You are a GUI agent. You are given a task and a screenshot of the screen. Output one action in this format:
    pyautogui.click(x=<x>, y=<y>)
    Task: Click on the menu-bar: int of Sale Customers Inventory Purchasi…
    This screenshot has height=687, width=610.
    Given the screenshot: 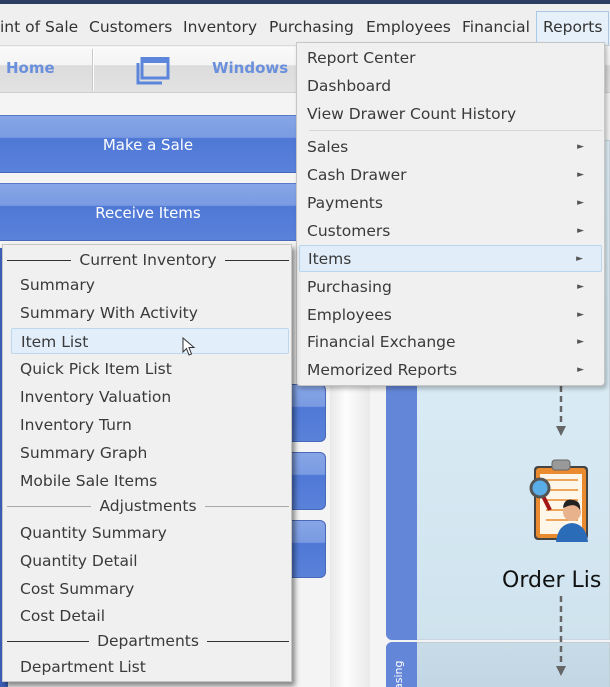 What is the action you would take?
    pyautogui.click(x=305, y=25)
    